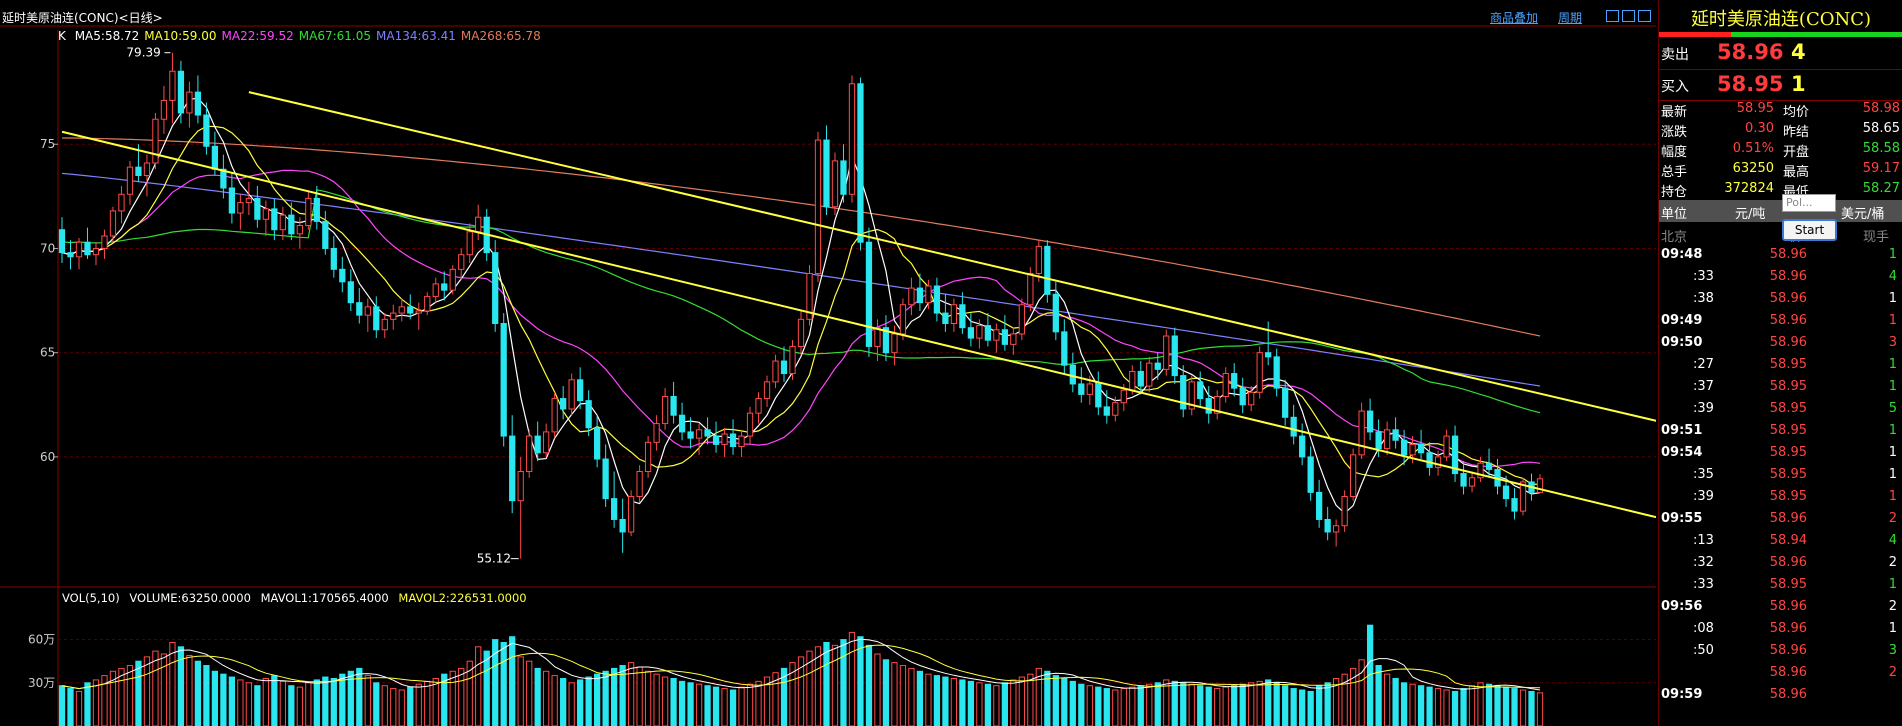 The height and width of the screenshot is (726, 1902). What do you see at coordinates (1703, 474) in the screenshot?
I see `tick-time: :35` at bounding box center [1703, 474].